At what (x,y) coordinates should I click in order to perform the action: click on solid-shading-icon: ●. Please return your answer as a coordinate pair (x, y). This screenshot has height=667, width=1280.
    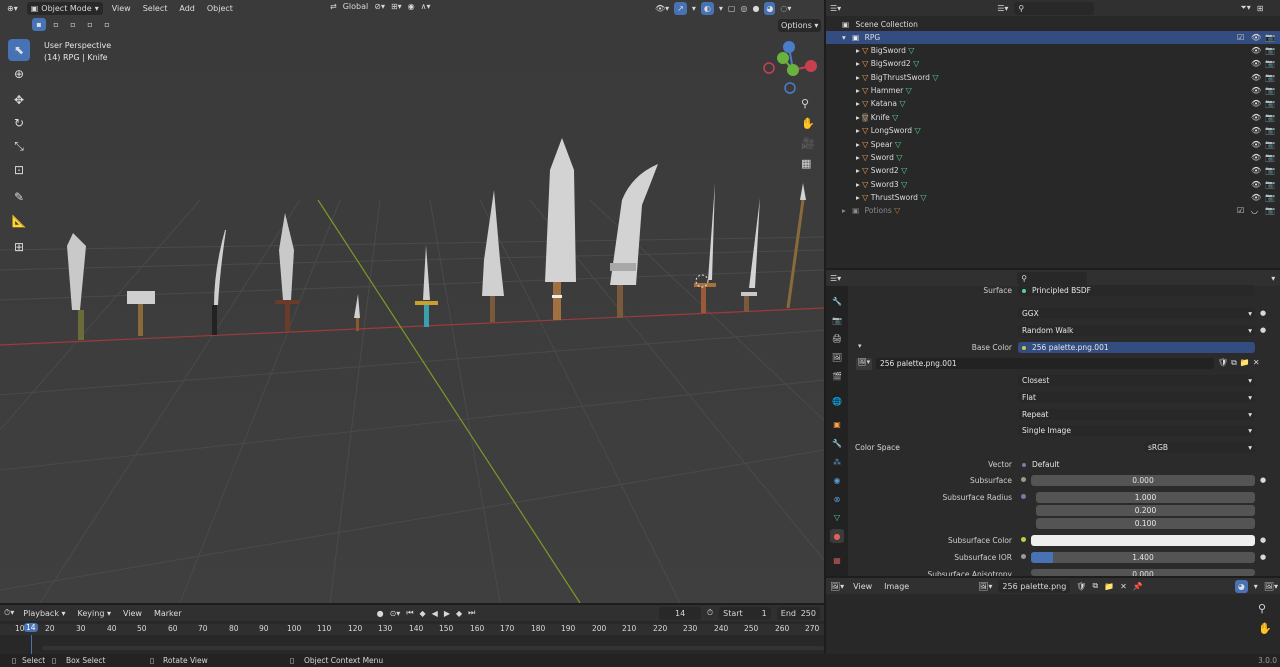
    Looking at the image, I should click on (755, 8).